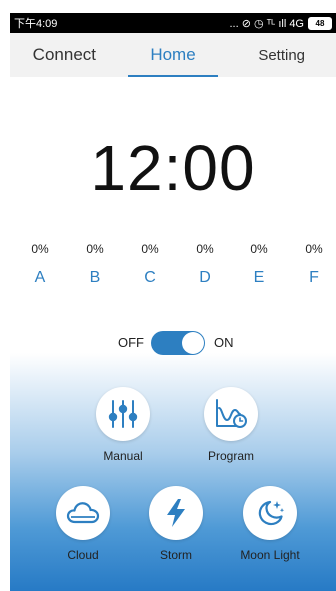 This screenshot has height=591, width=336. What do you see at coordinates (193, 343) in the screenshot?
I see `switch-knob` at bounding box center [193, 343].